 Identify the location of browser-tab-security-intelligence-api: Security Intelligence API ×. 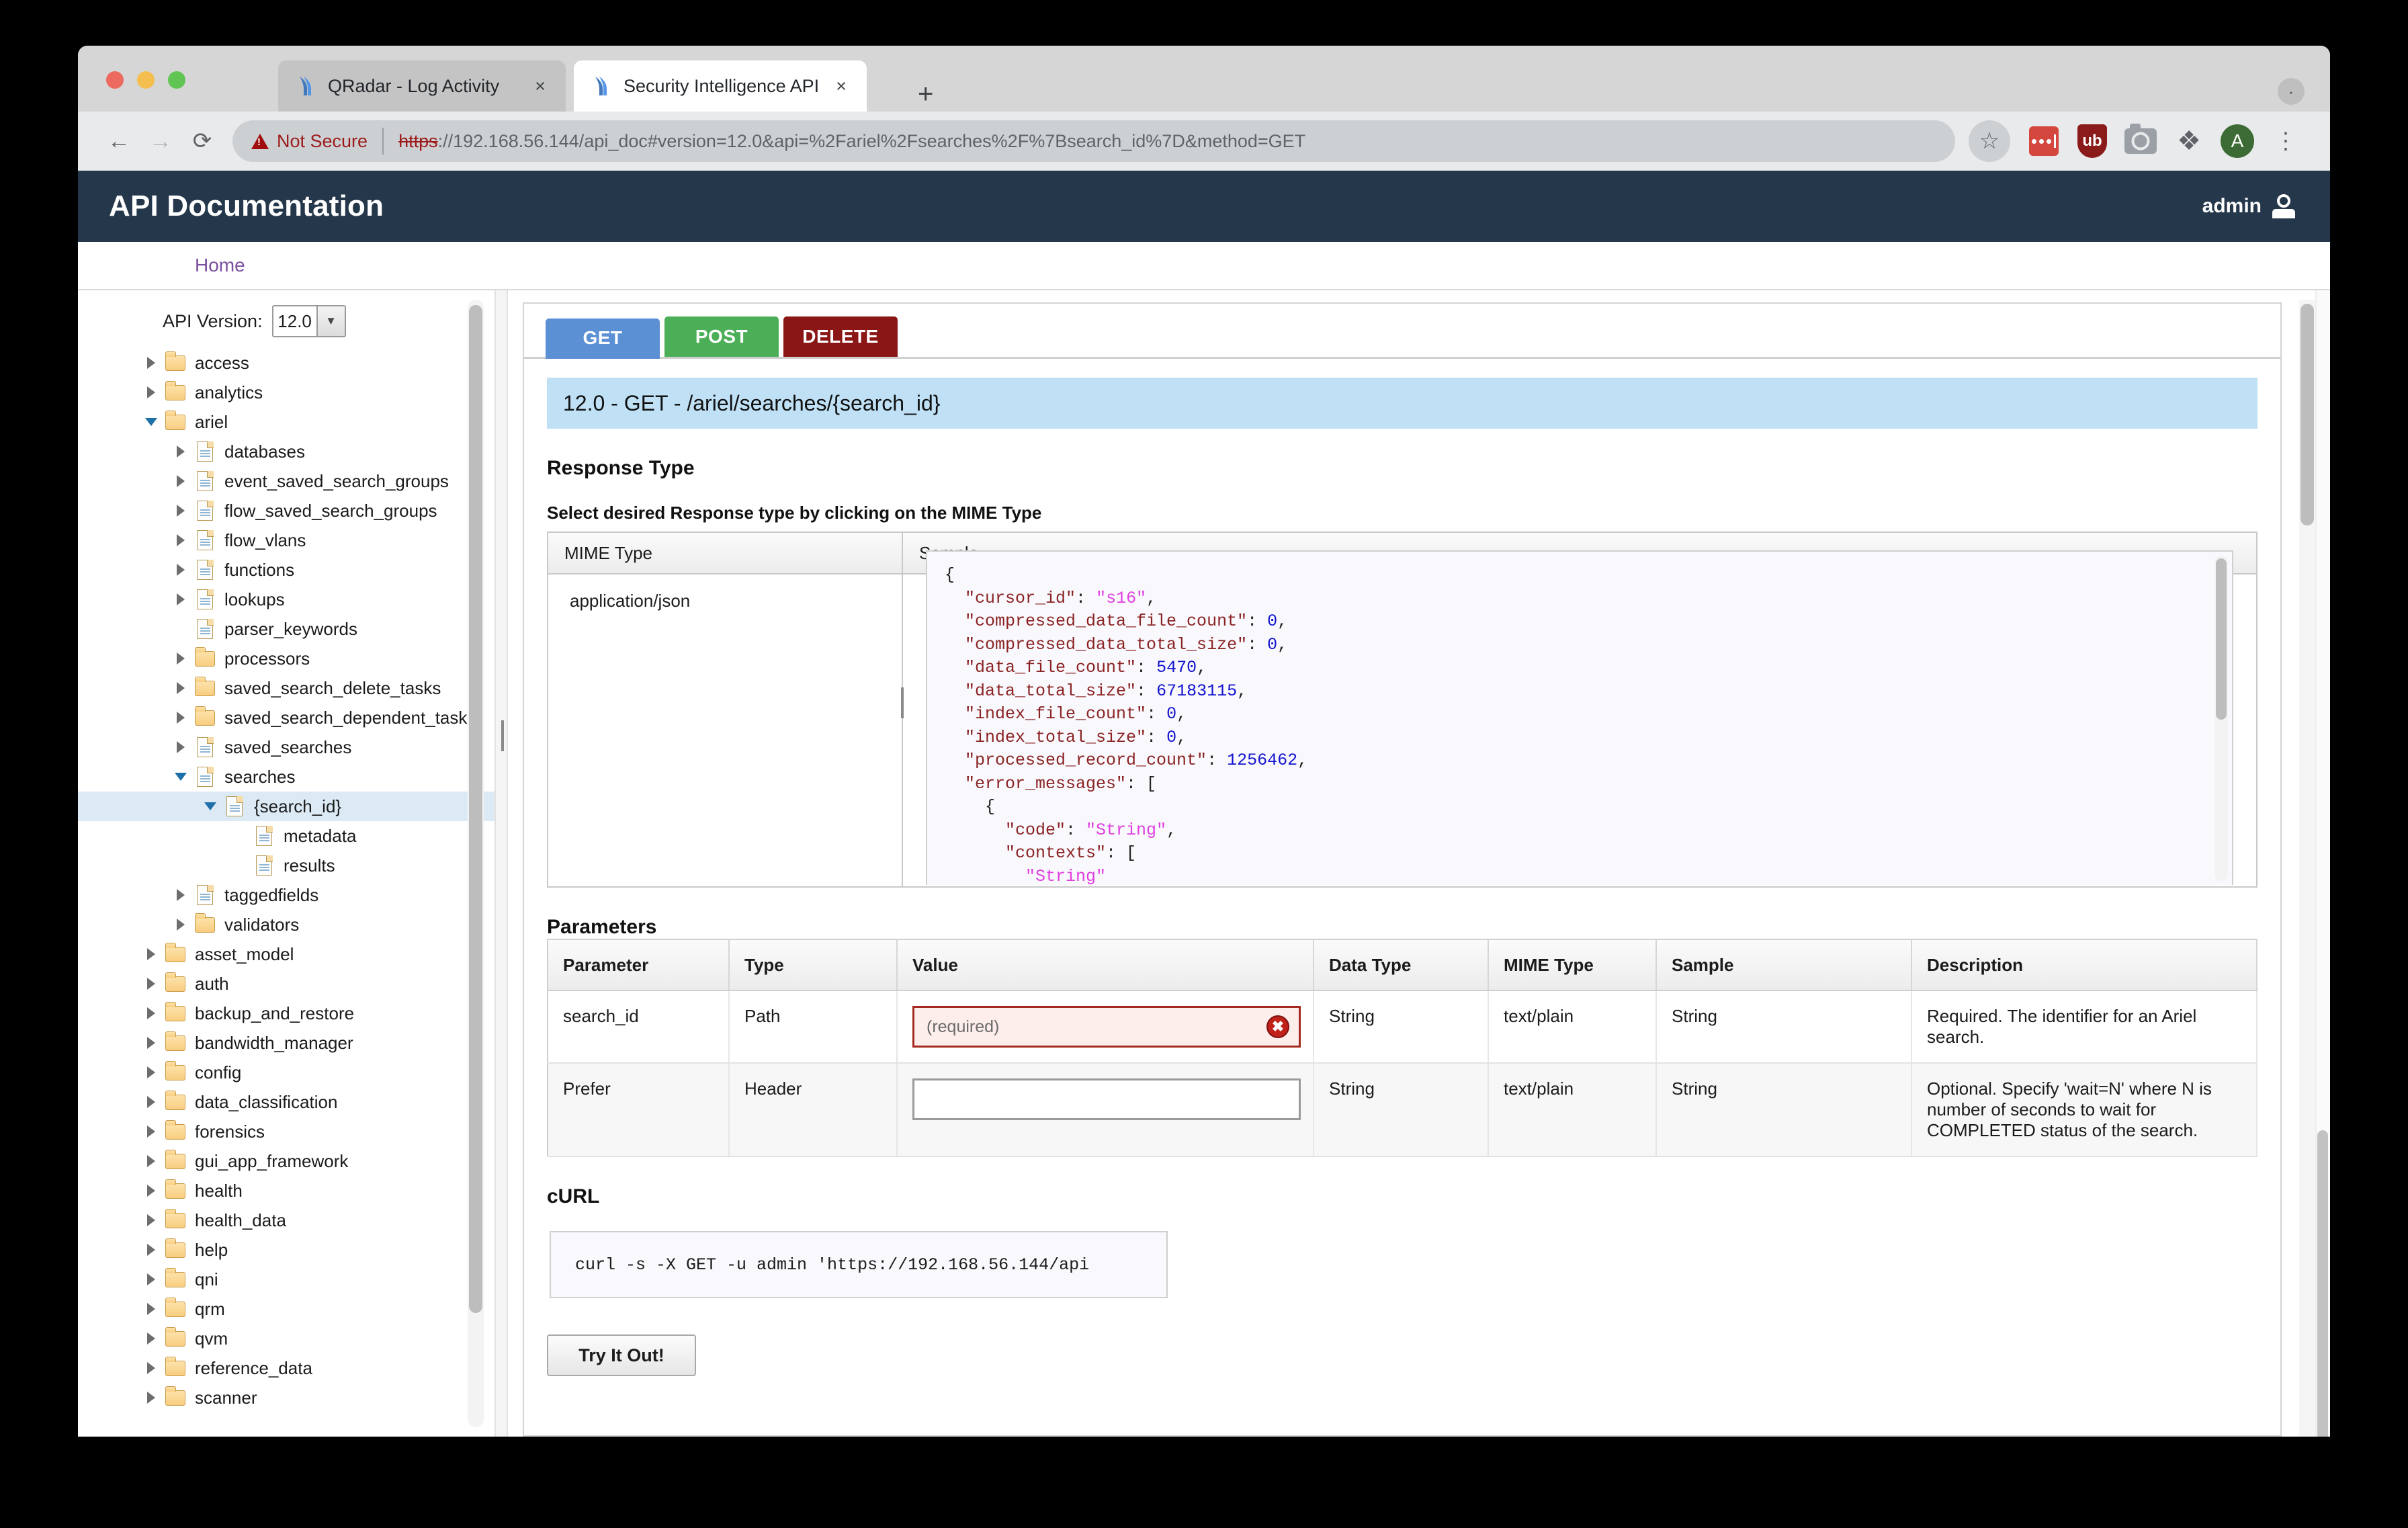
(720, 86).